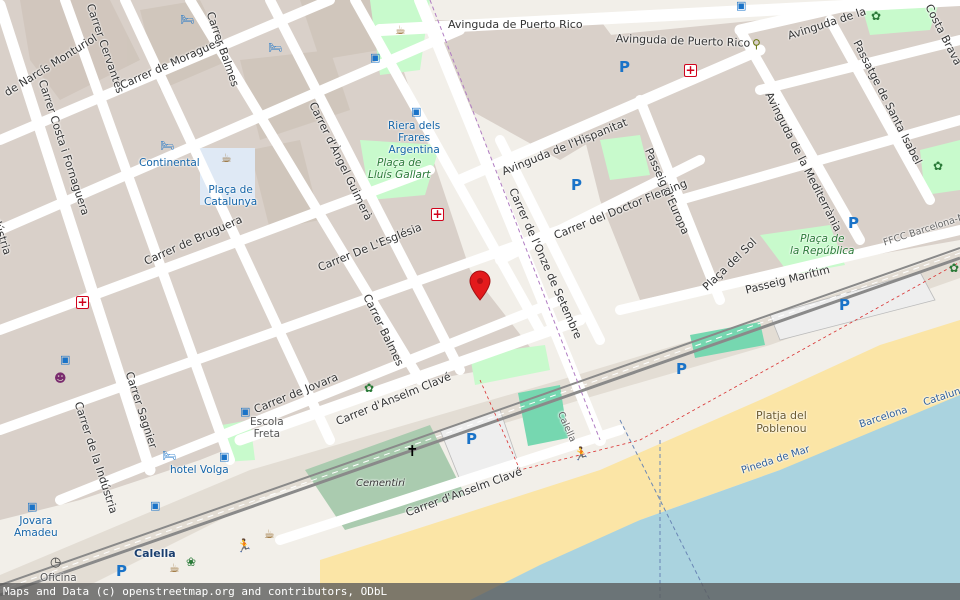 This screenshot has height=600, width=960. I want to click on poi-label-cementiri: Cementiri, so click(380, 483).